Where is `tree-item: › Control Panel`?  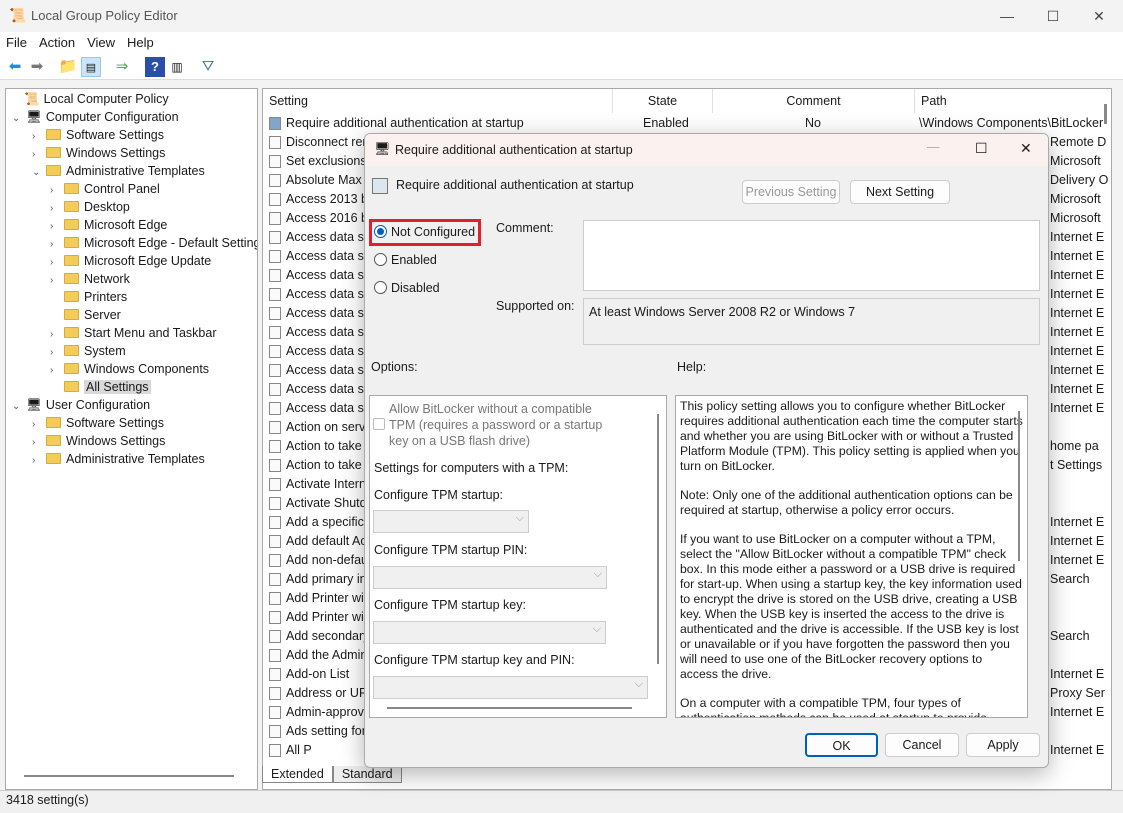 tree-item: › Control Panel is located at coordinates (105, 189).